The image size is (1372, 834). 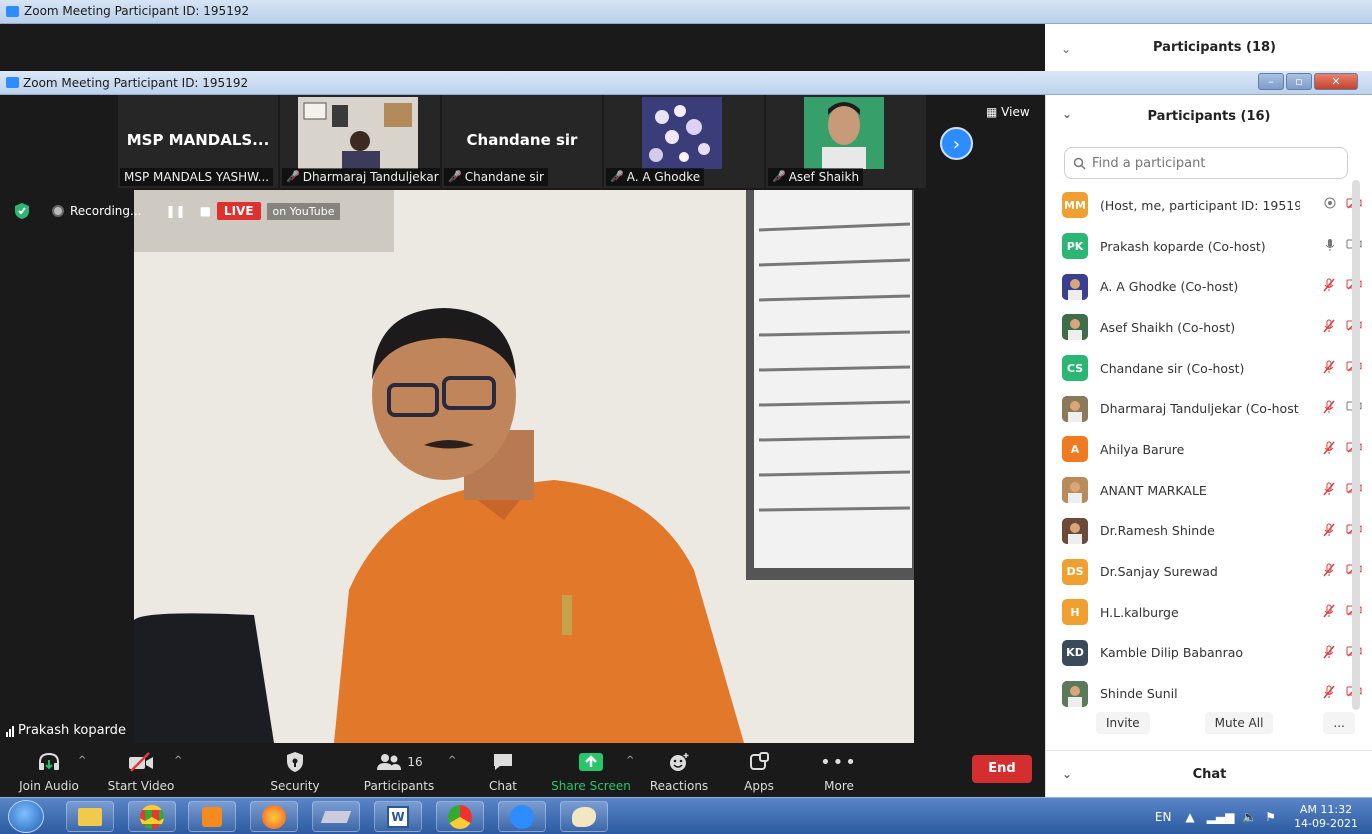 I want to click on view-button: ▦ View, so click(x=1008, y=112).